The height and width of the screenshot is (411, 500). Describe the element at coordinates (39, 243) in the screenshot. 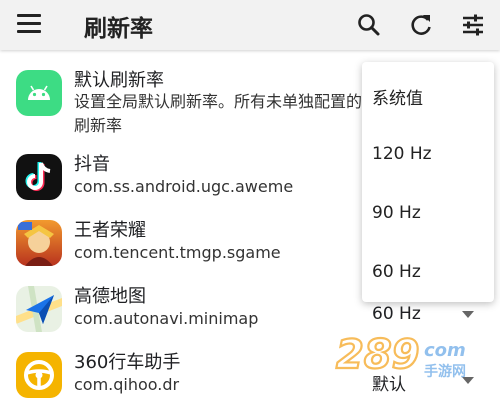

I see `honor-of-kings-icon` at that location.